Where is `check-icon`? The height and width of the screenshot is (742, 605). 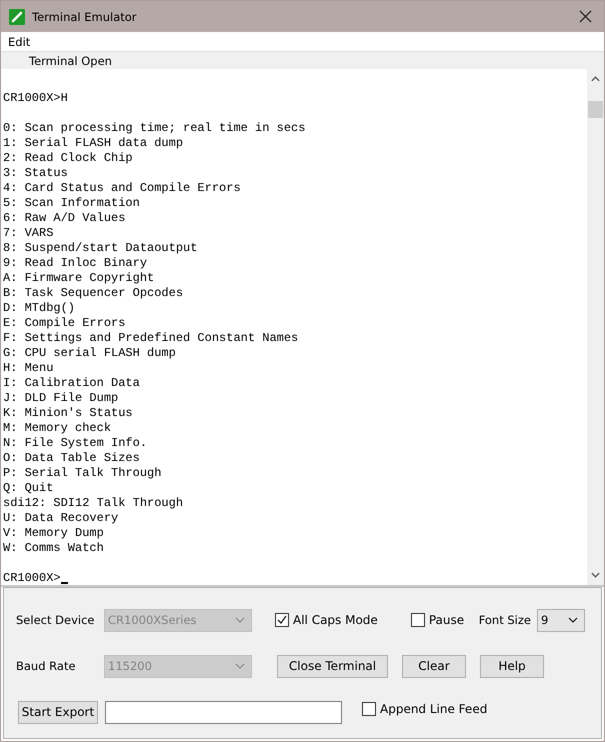
check-icon is located at coordinates (282, 620).